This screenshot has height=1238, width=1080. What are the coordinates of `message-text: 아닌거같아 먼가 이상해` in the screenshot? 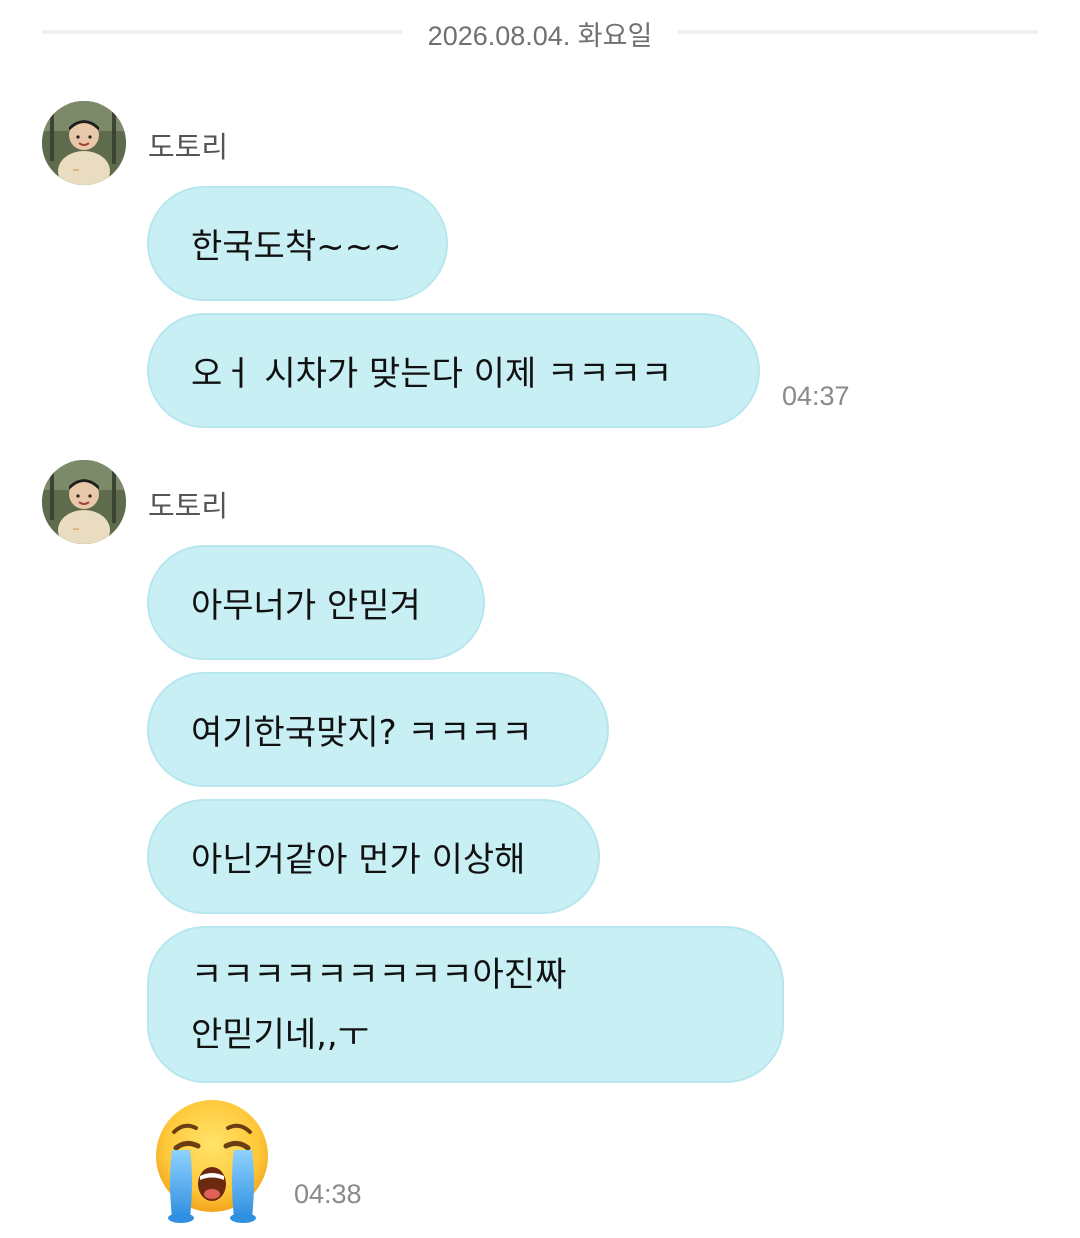 It's located at (358, 860).